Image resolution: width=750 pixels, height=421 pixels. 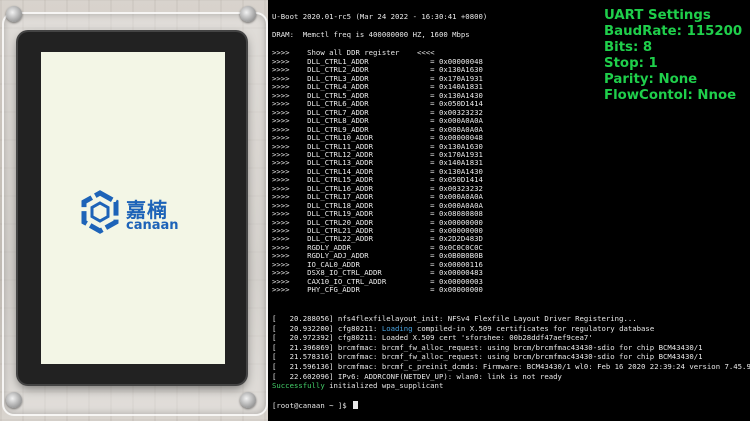 I want to click on register-line: >>>> PHY_CFG_ADDR = 0x00000000, so click(x=377, y=290).